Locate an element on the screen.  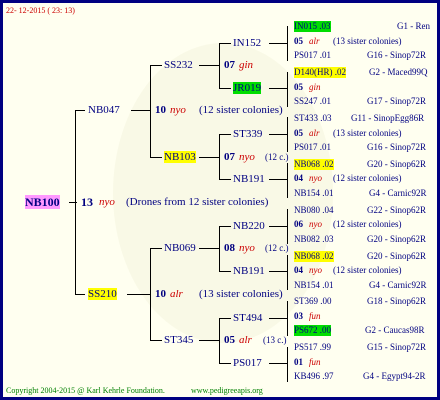
ancestor-code: NB080 .04 is located at coordinates (314, 210).